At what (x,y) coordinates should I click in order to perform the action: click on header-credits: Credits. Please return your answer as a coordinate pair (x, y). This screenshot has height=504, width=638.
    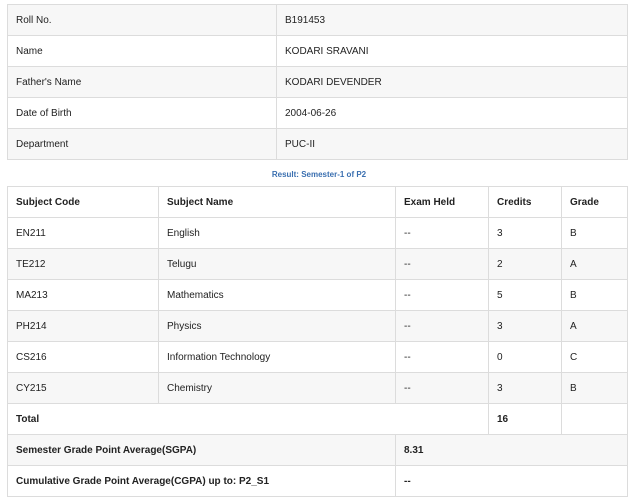
    Looking at the image, I should click on (525, 202).